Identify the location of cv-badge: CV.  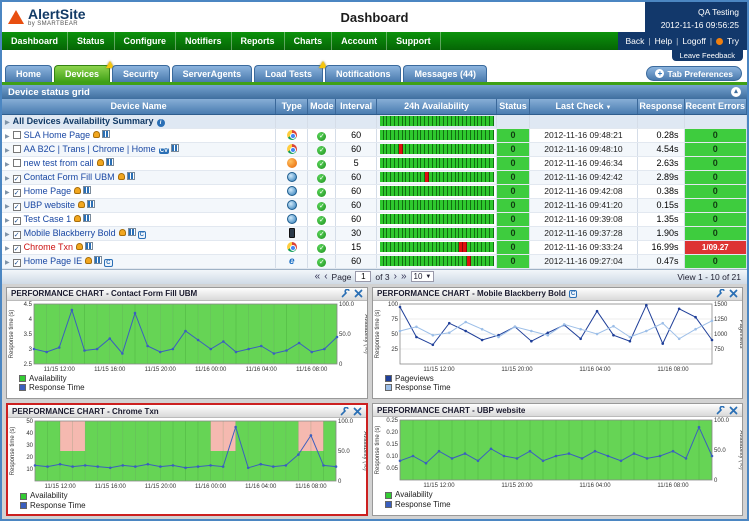
(164, 151).